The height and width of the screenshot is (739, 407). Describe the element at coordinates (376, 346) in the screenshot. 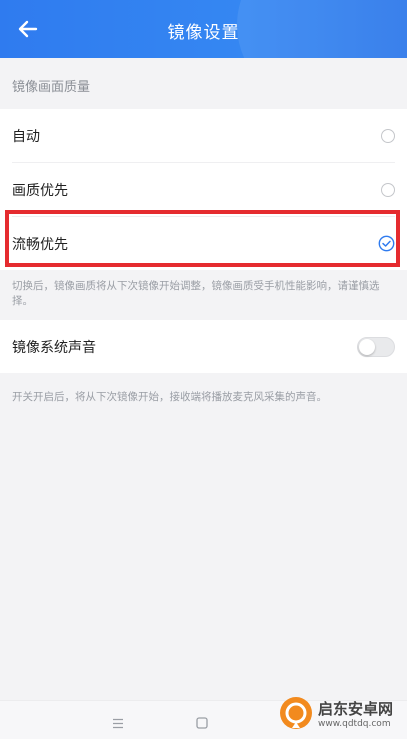

I see `sound-toggle` at that location.